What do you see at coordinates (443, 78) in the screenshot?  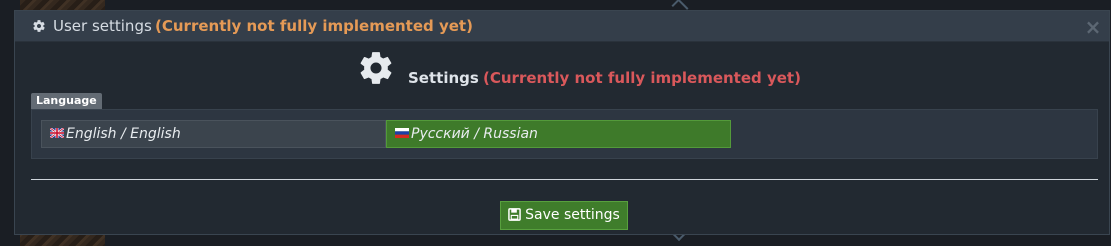 I see `settings-heading: Settings` at bounding box center [443, 78].